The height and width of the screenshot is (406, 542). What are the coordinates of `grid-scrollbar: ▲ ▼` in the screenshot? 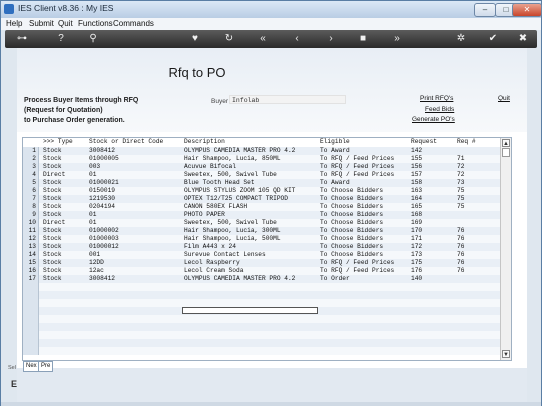 It's located at (505, 249).